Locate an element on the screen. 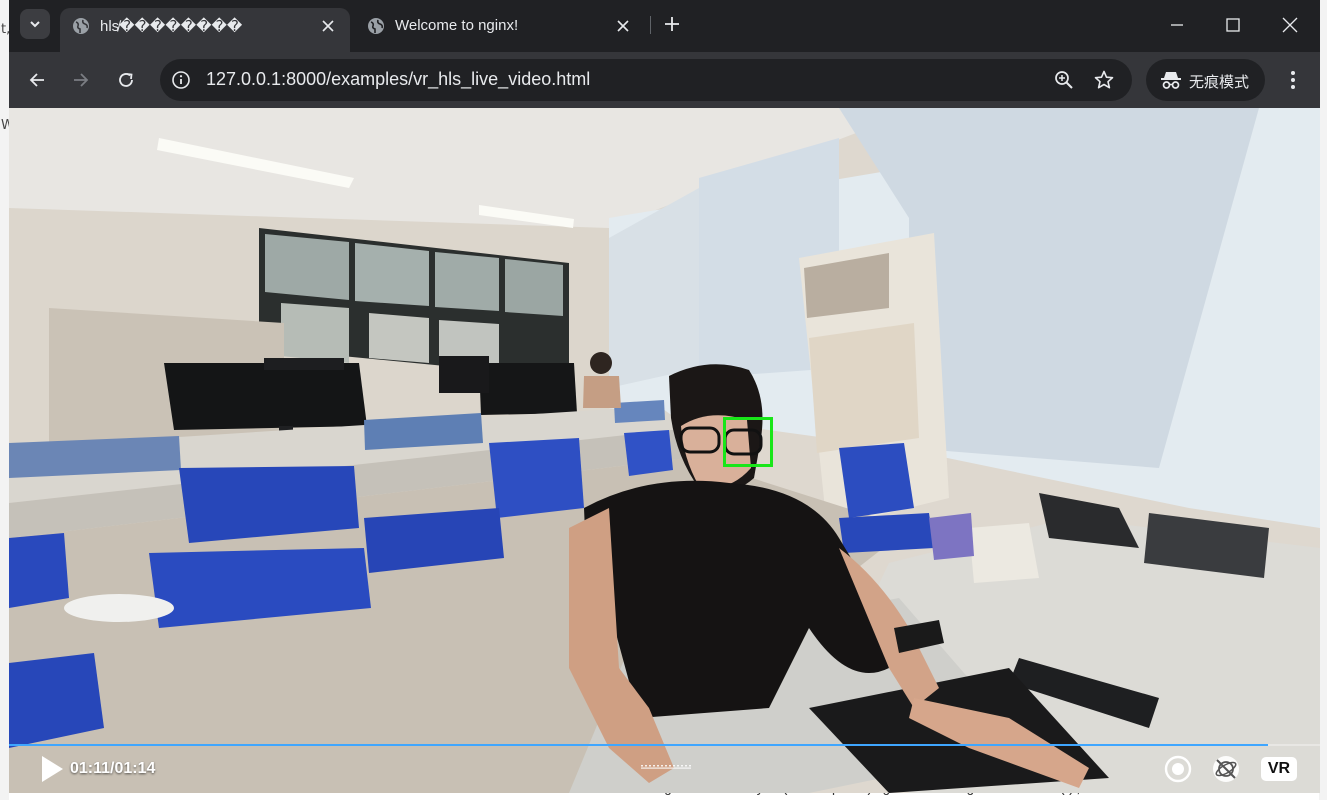 The height and width of the screenshot is (800, 1327). tab-strip: hls⁠̸�������� Welcome to nginx! is located at coordinates (664, 26).